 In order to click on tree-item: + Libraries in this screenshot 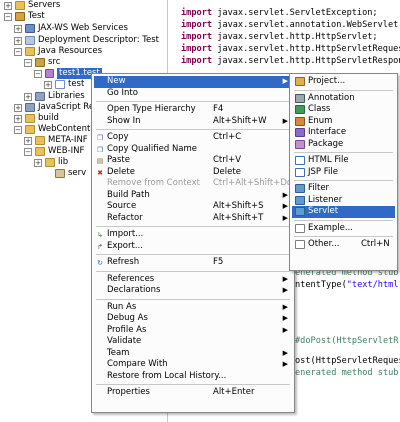, I will do `click(54, 96)`.